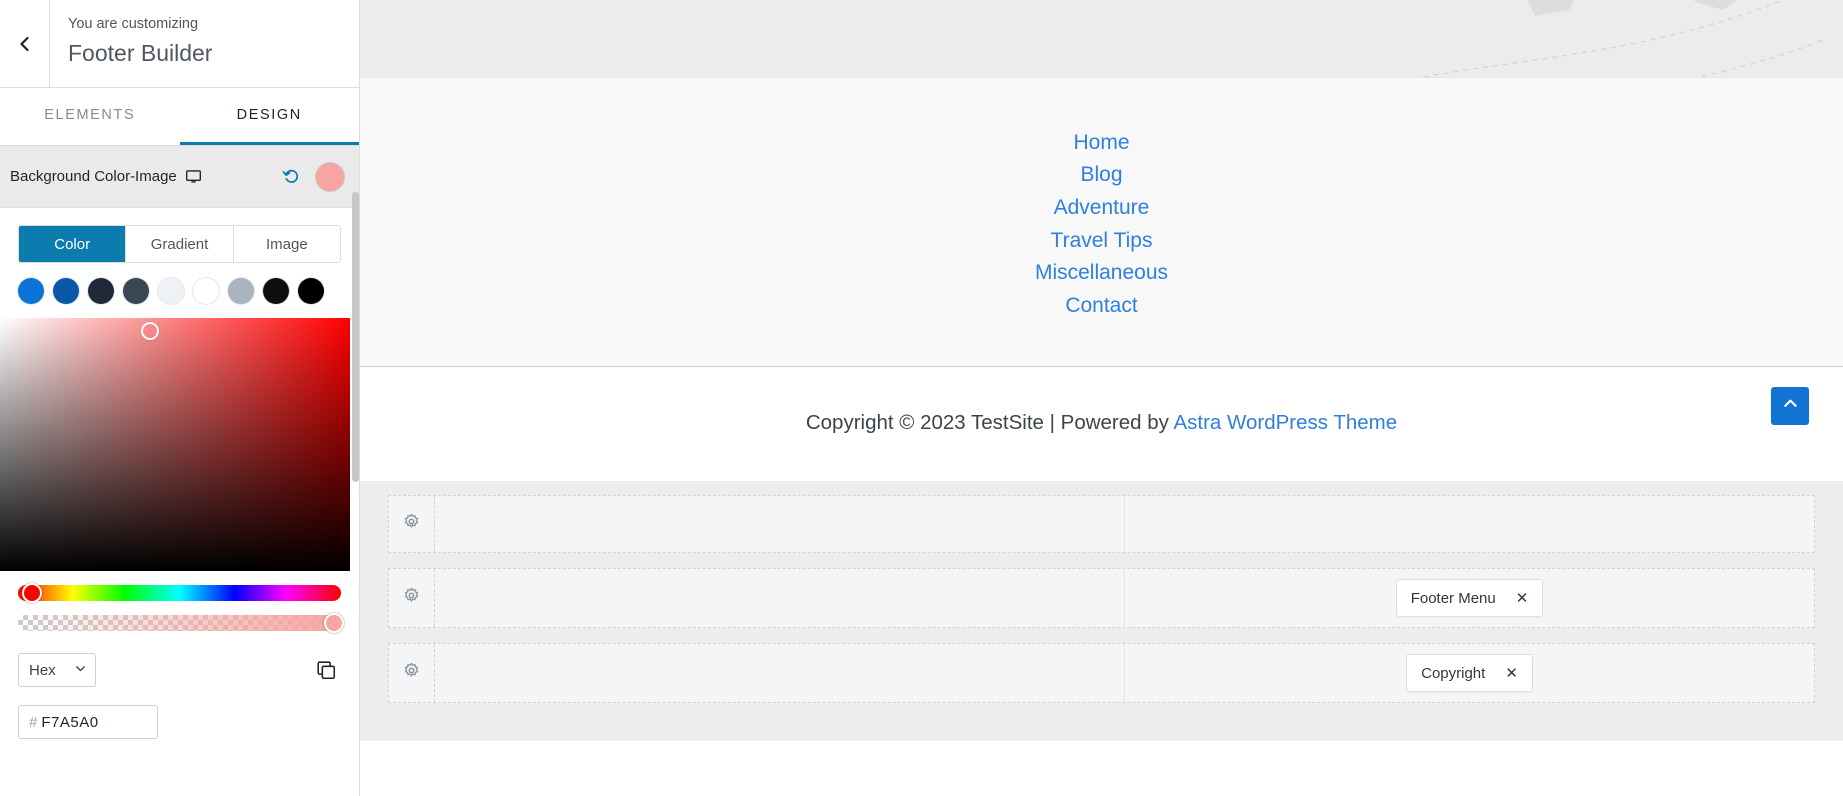 The width and height of the screenshot is (1843, 796). What do you see at coordinates (286, 244) in the screenshot?
I see `picker-tab-image: Image` at bounding box center [286, 244].